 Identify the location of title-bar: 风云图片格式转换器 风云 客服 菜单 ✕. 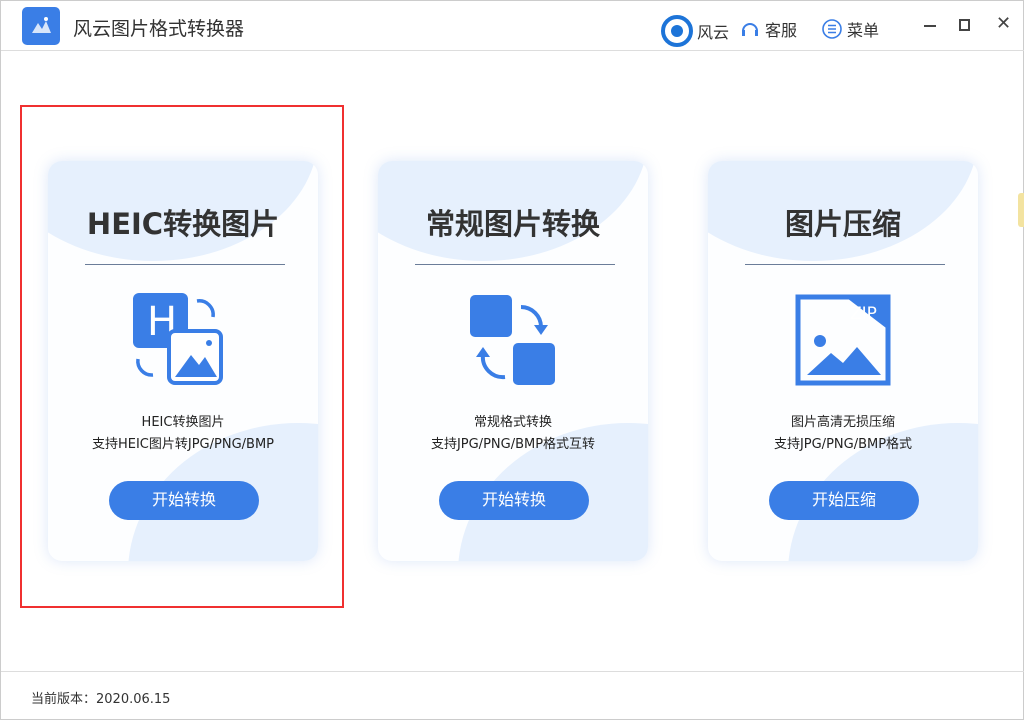
(512, 26).